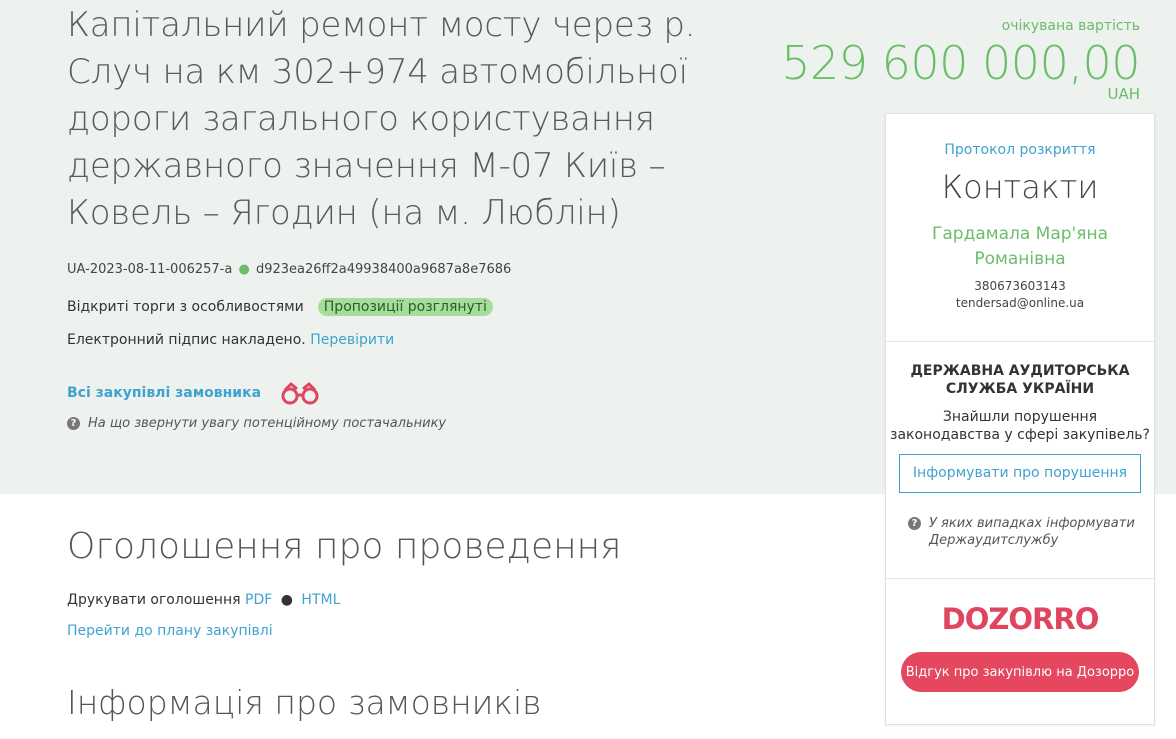 This screenshot has width=1176, height=739. I want to click on dozorro-logo-text: DOZORRO, so click(1020, 619).